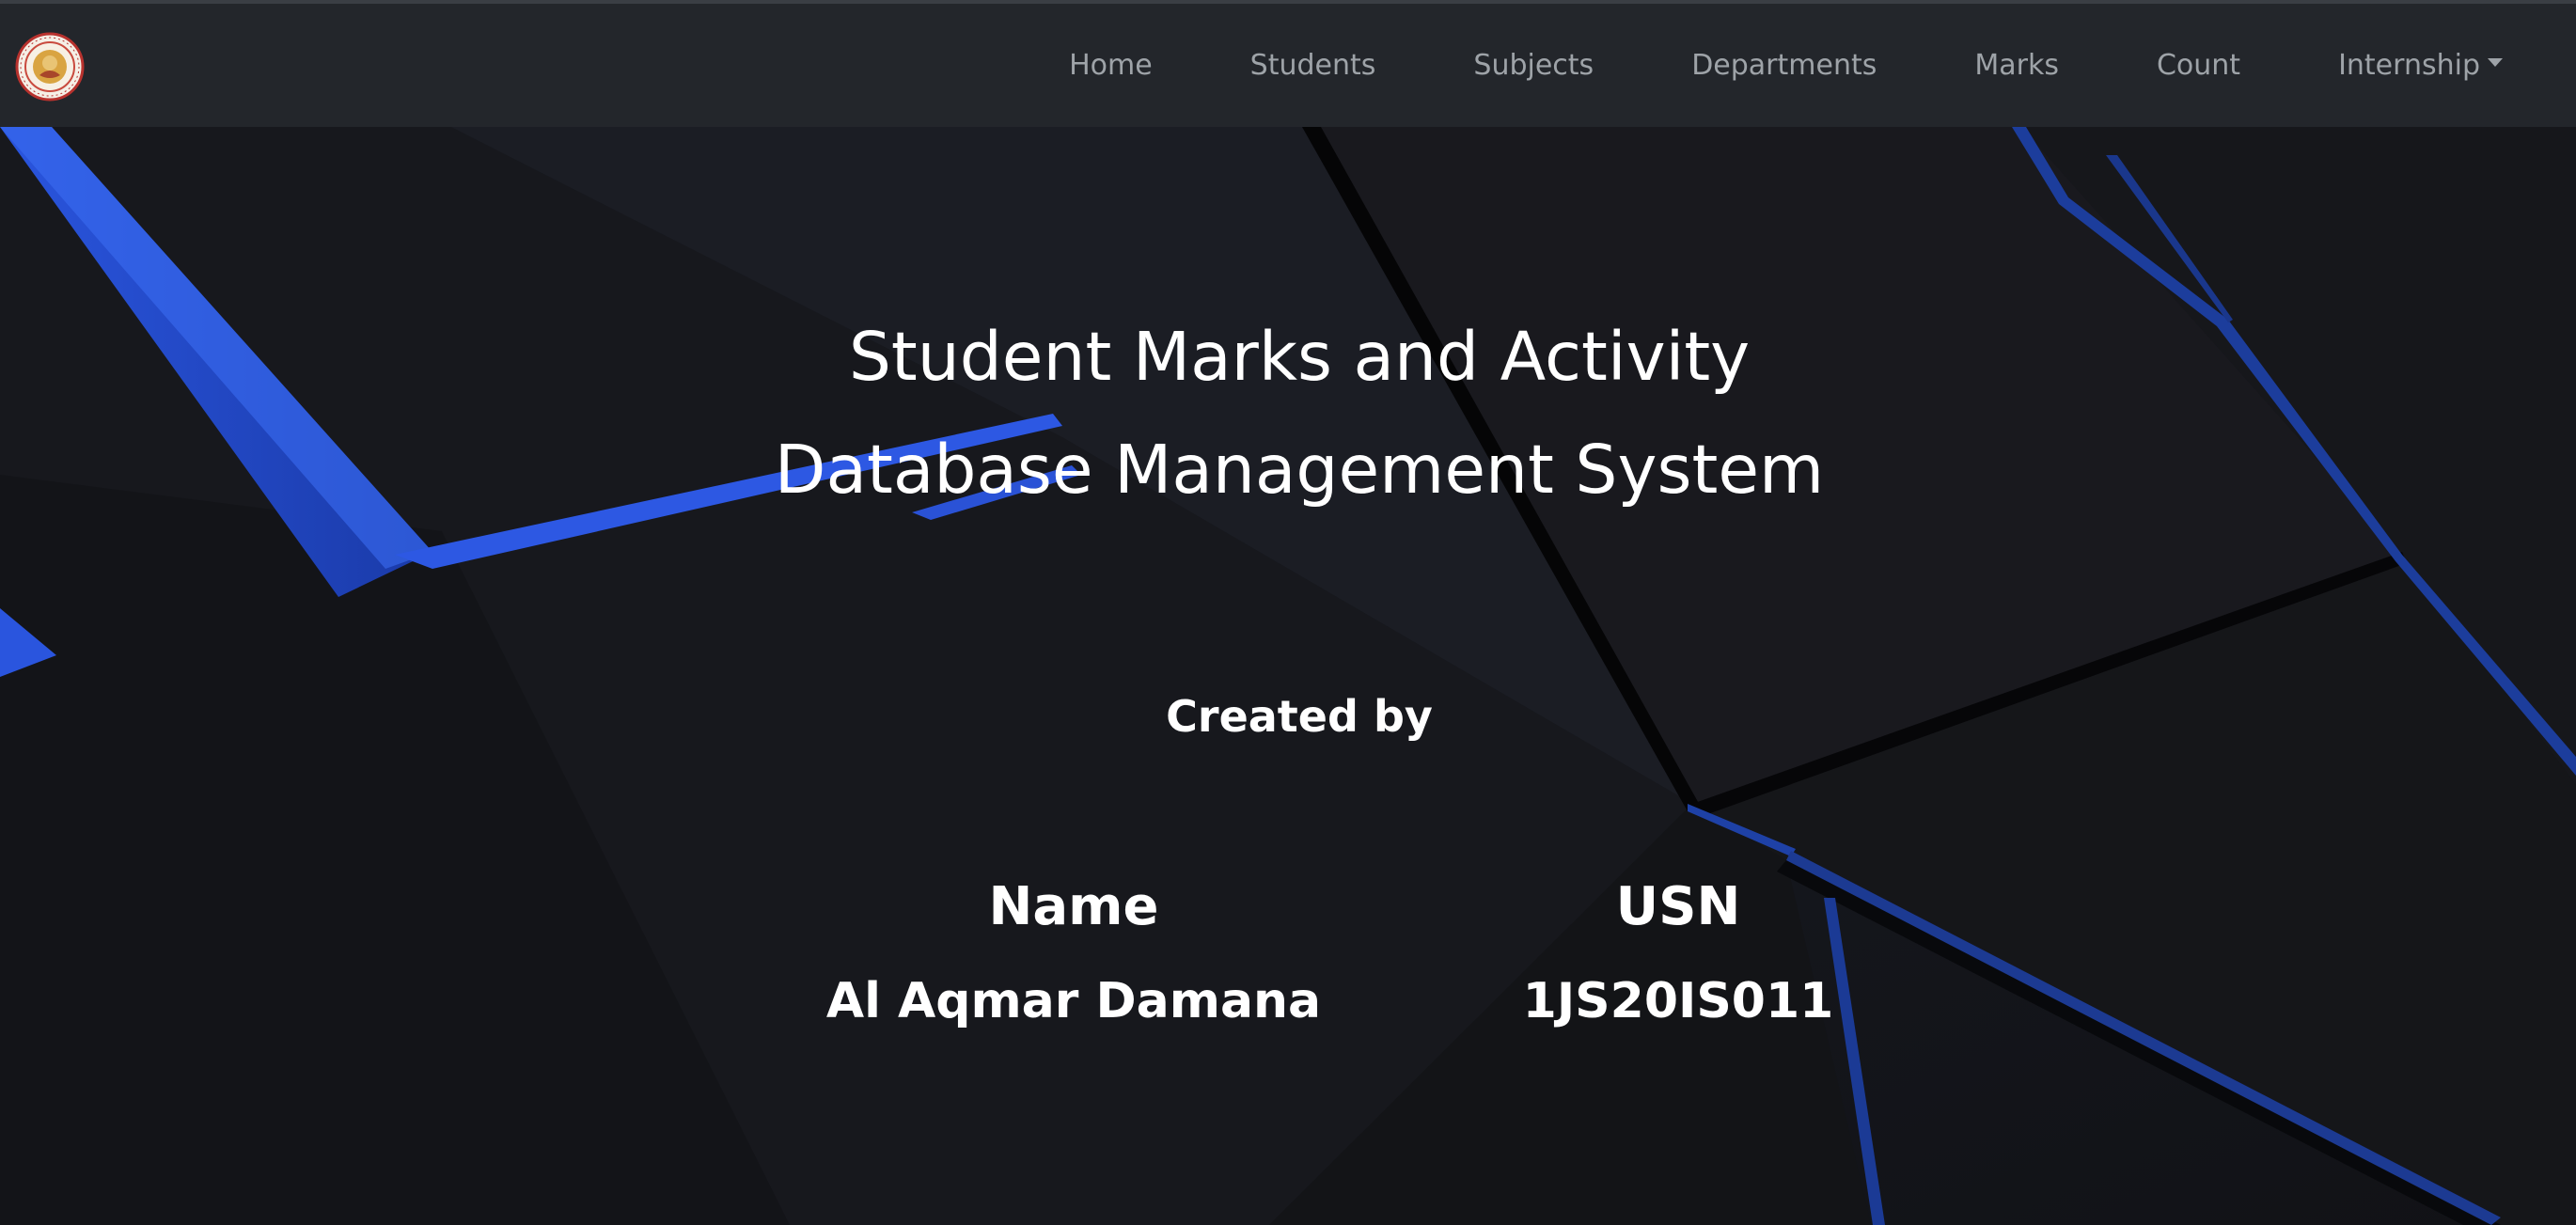  I want to click on name-header: Name, so click(1074, 907).